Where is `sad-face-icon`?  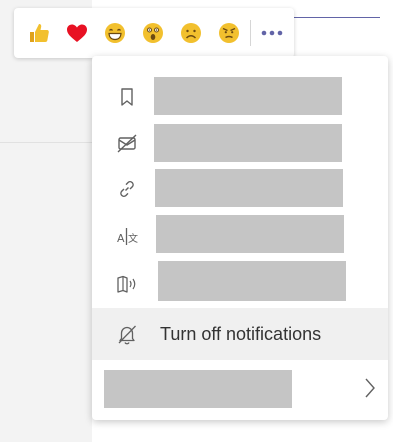
sad-face-icon is located at coordinates (191, 33).